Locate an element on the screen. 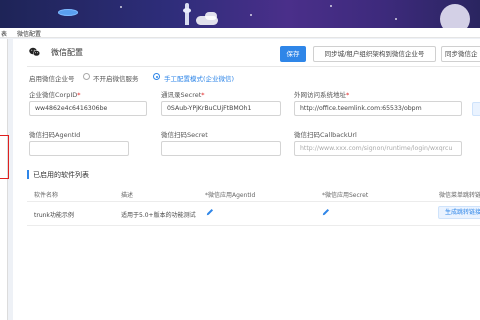 This screenshot has width=480, height=320. secret-label: 通讯录Secret* is located at coordinates (183, 95).